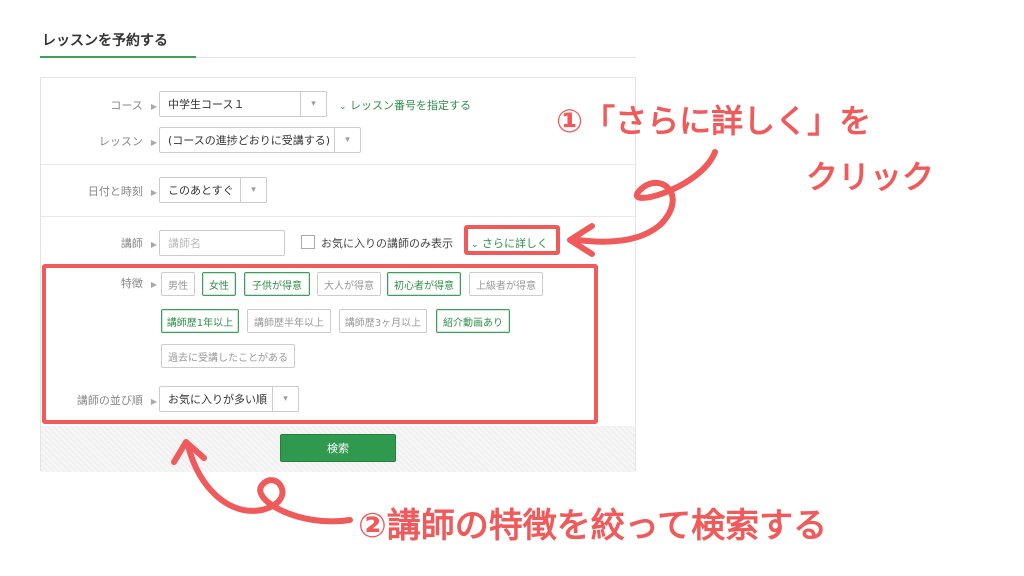 Image resolution: width=1024 pixels, height=576 pixels. I want to click on step1-arrow, so click(646, 197).